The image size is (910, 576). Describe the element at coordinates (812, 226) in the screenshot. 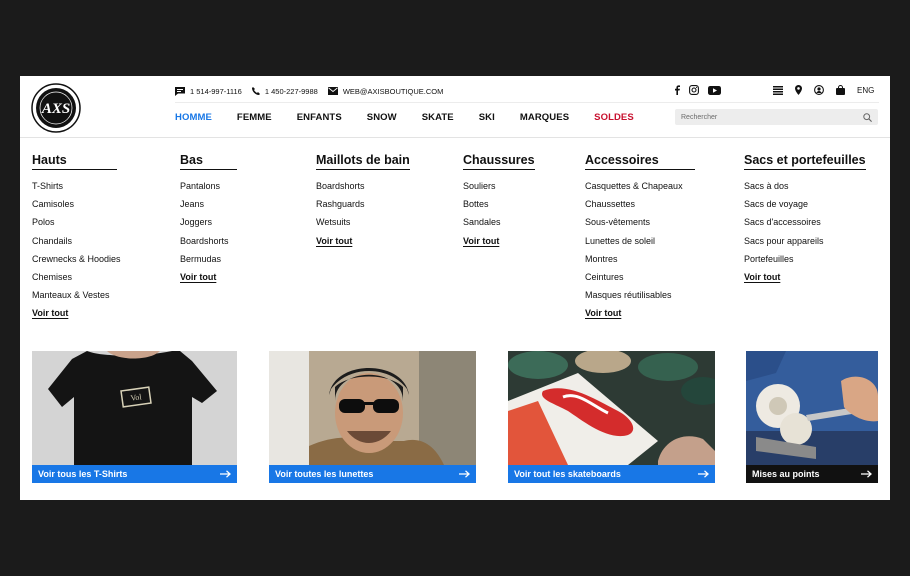

I see `menu-link-sacs-accessoires: Sacs d'accessoires` at that location.